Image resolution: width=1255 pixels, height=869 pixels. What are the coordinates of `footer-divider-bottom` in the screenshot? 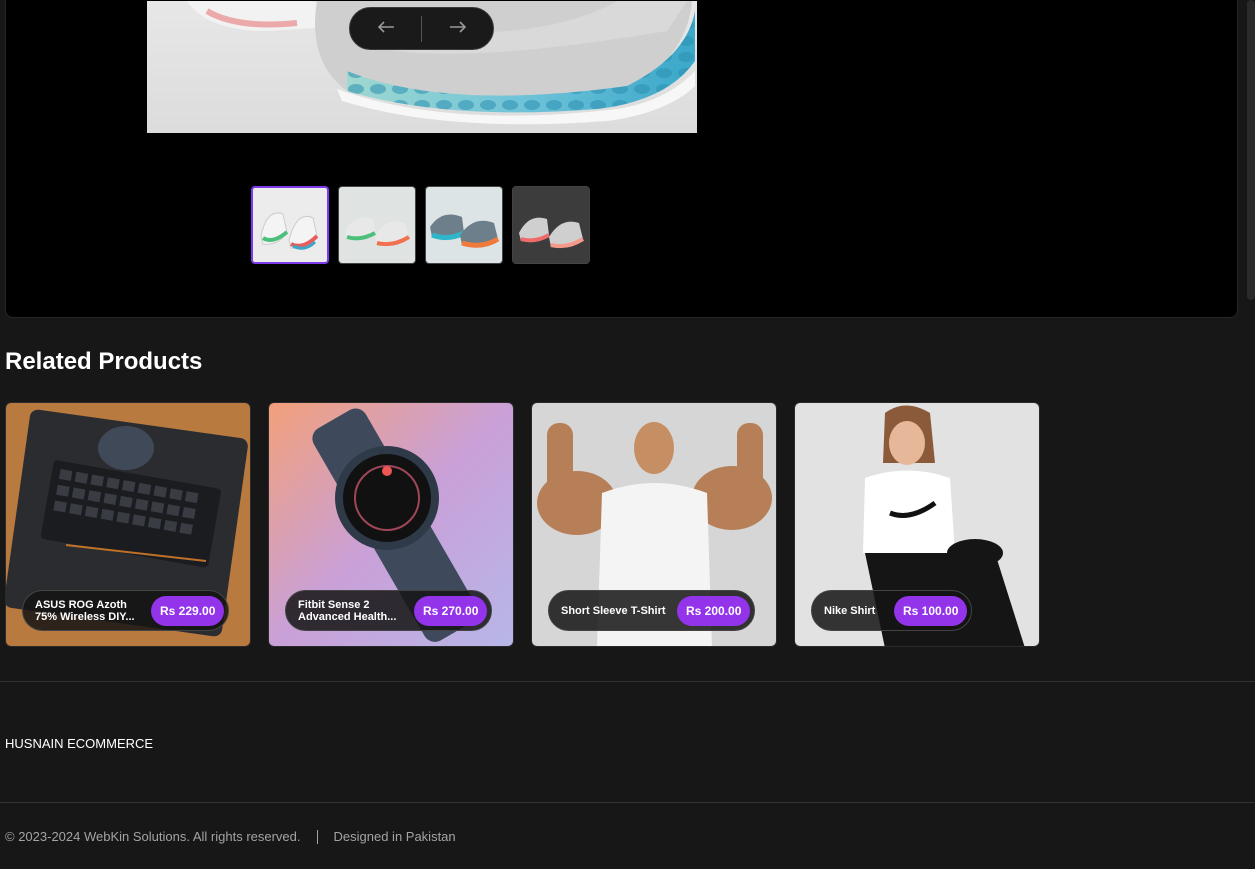 It's located at (627, 802).